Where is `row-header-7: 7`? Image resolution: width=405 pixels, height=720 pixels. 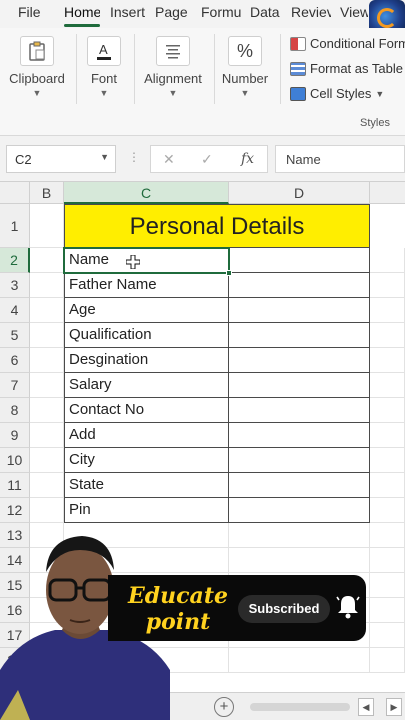
row-header-7: 7 is located at coordinates (15, 385).